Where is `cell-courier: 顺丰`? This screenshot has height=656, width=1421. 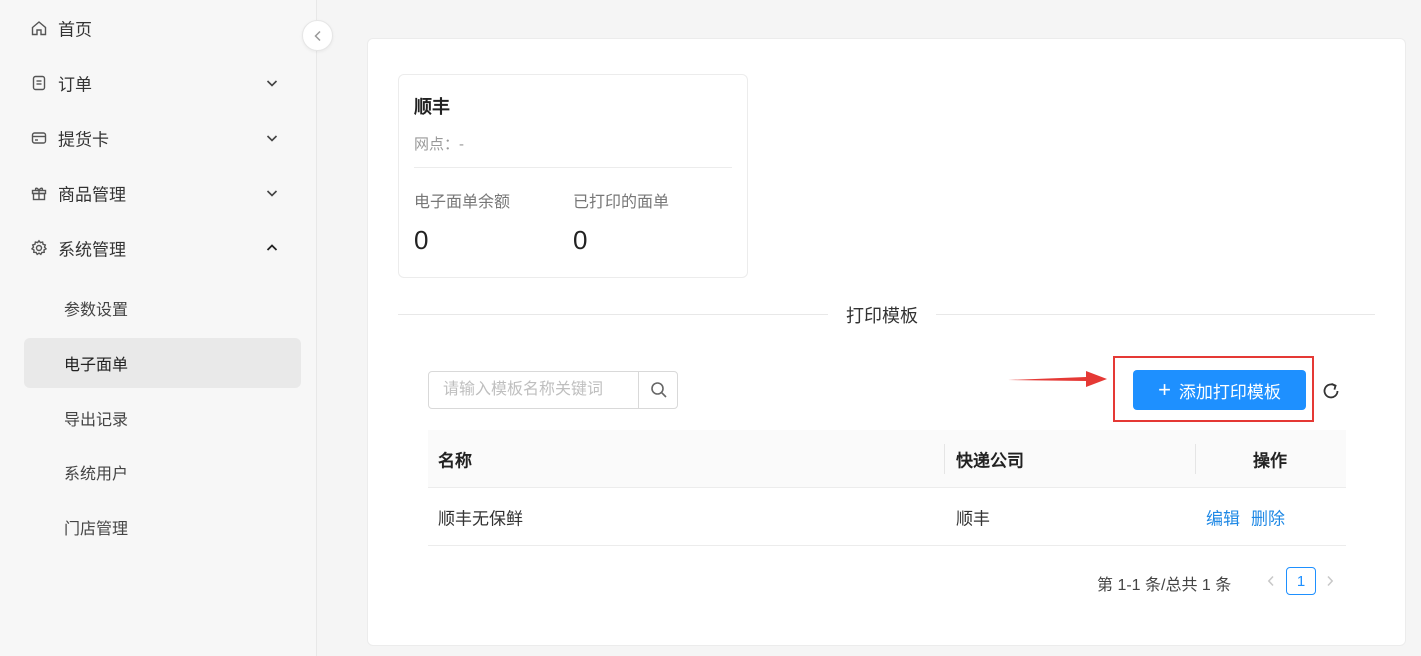 cell-courier: 顺丰 is located at coordinates (973, 518).